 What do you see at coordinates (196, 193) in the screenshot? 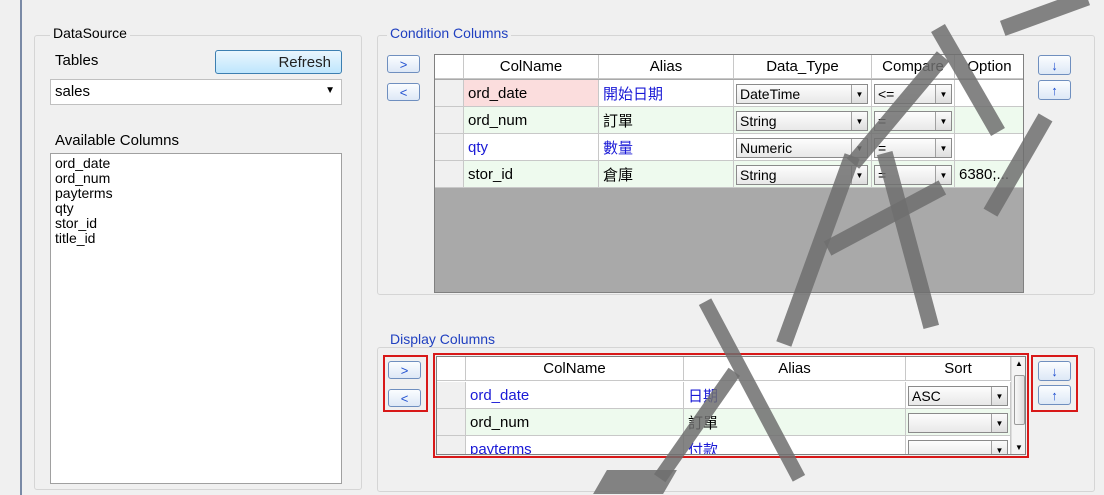
I see `list-item: payterms` at bounding box center [196, 193].